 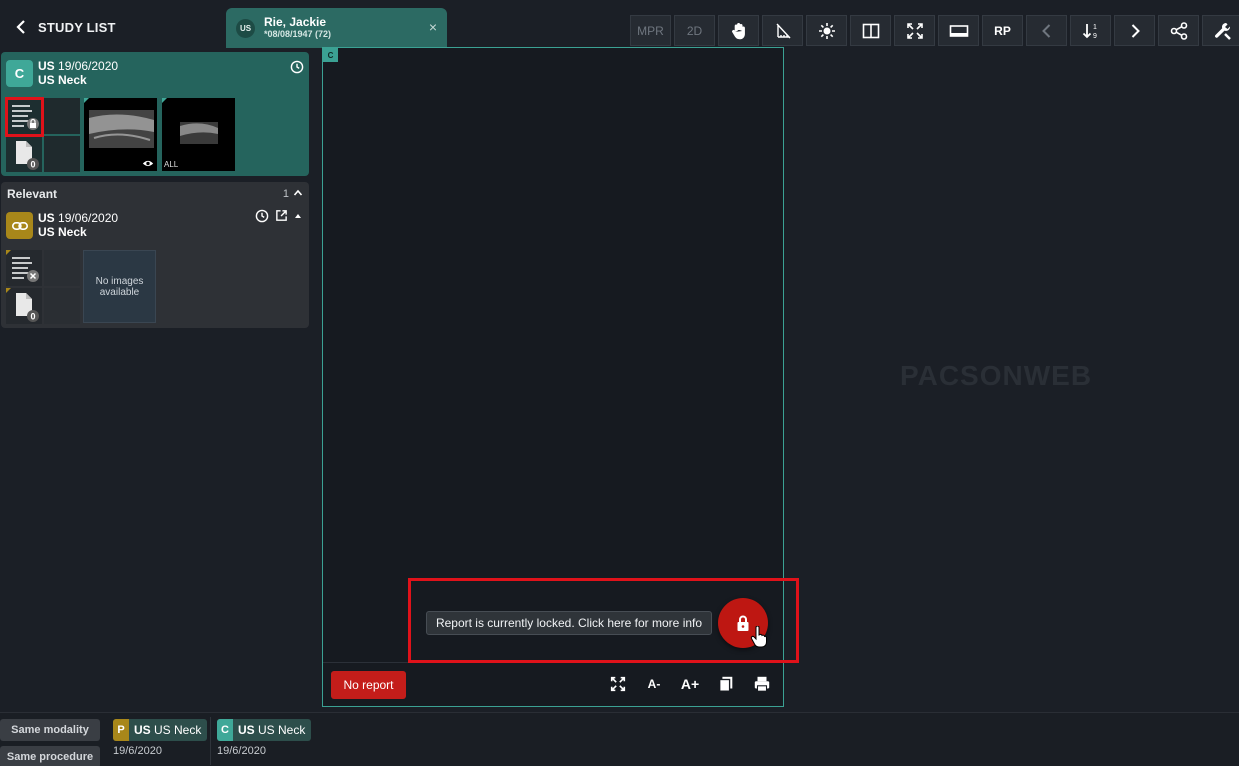 I want to click on relevant-modality-date: US 19/06/2020, so click(x=78, y=218).